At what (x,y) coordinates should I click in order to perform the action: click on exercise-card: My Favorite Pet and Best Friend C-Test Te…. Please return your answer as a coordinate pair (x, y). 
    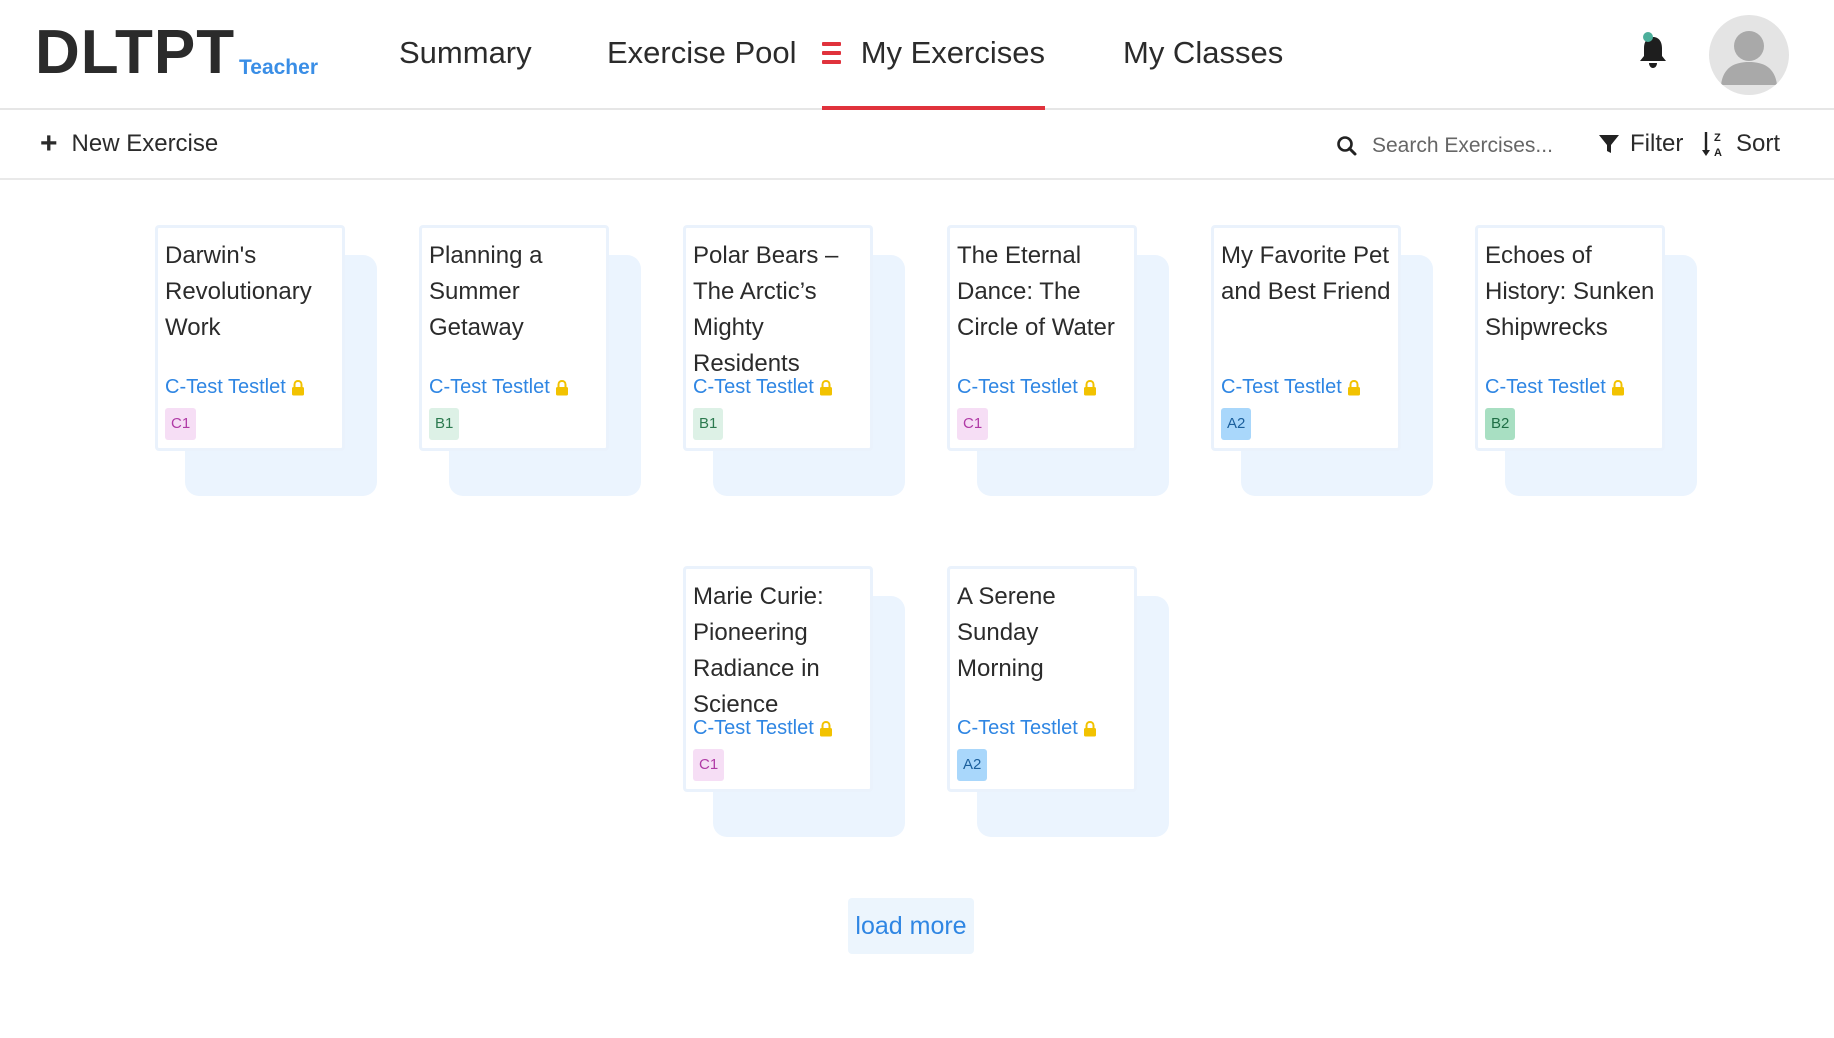
    Looking at the image, I should click on (1323, 365).